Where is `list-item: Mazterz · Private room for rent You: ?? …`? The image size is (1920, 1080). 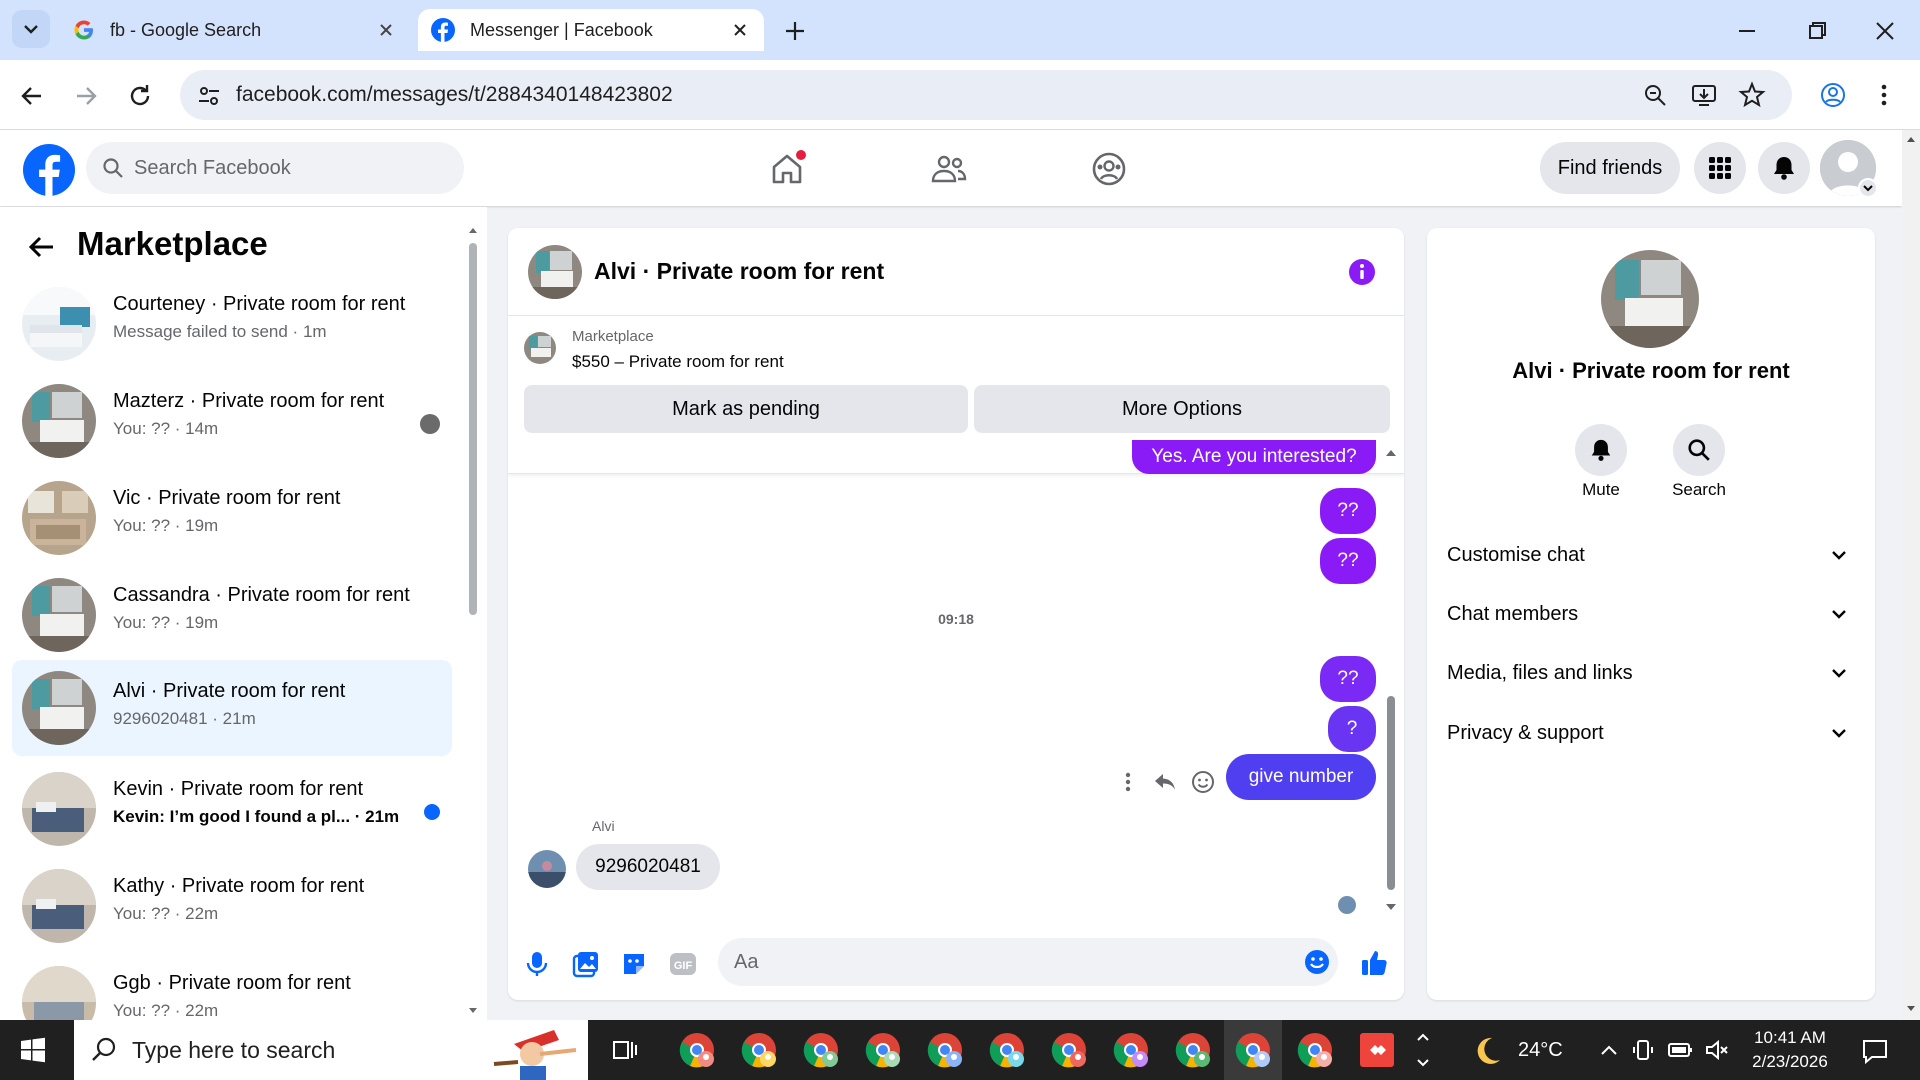 list-item: Mazterz · Private room for rent You: ?? … is located at coordinates (232, 418).